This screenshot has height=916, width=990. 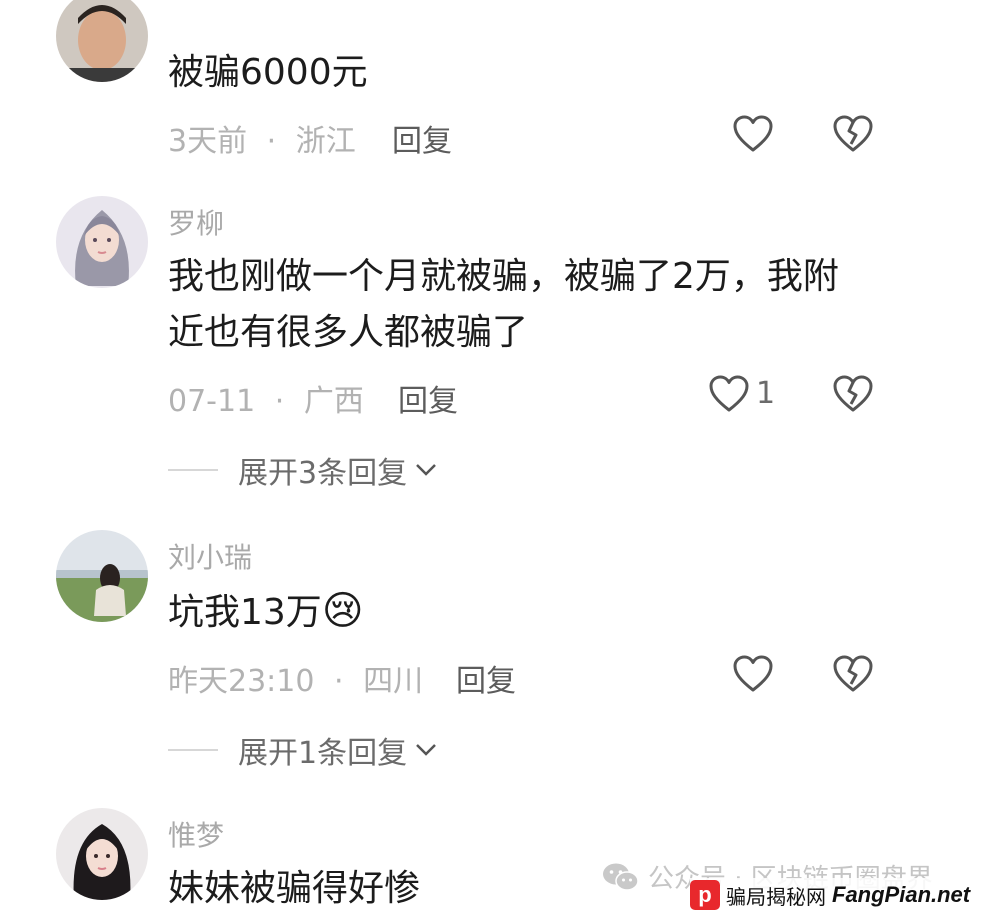 What do you see at coordinates (503, 276) in the screenshot?
I see `comment-text-line-1: 我也刚做一个月就被骗，被骗了2万，我附` at bounding box center [503, 276].